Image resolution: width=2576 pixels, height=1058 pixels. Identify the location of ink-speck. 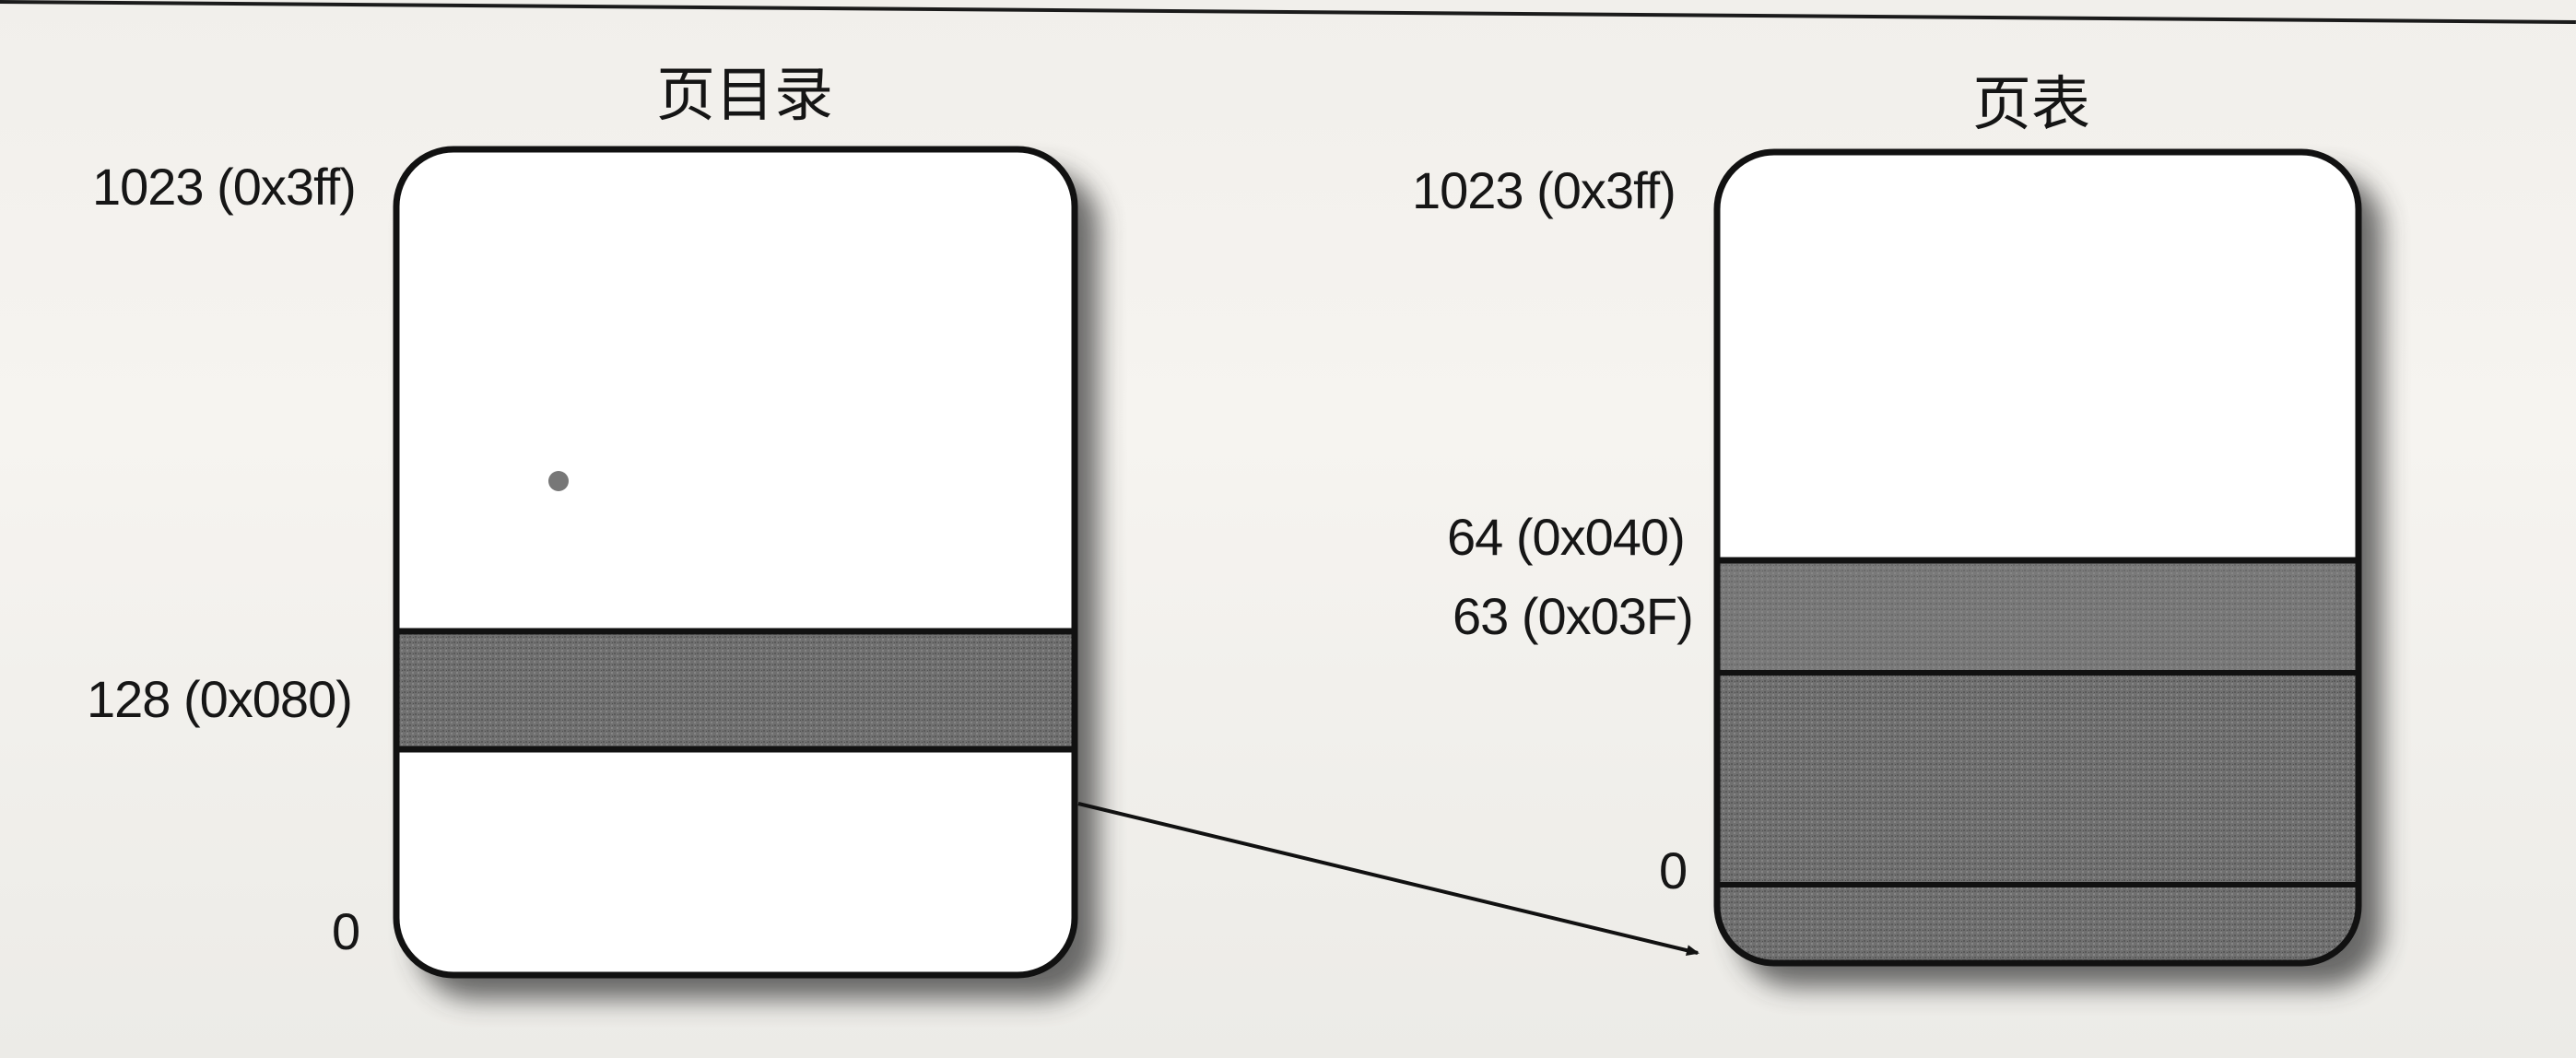
(558, 481).